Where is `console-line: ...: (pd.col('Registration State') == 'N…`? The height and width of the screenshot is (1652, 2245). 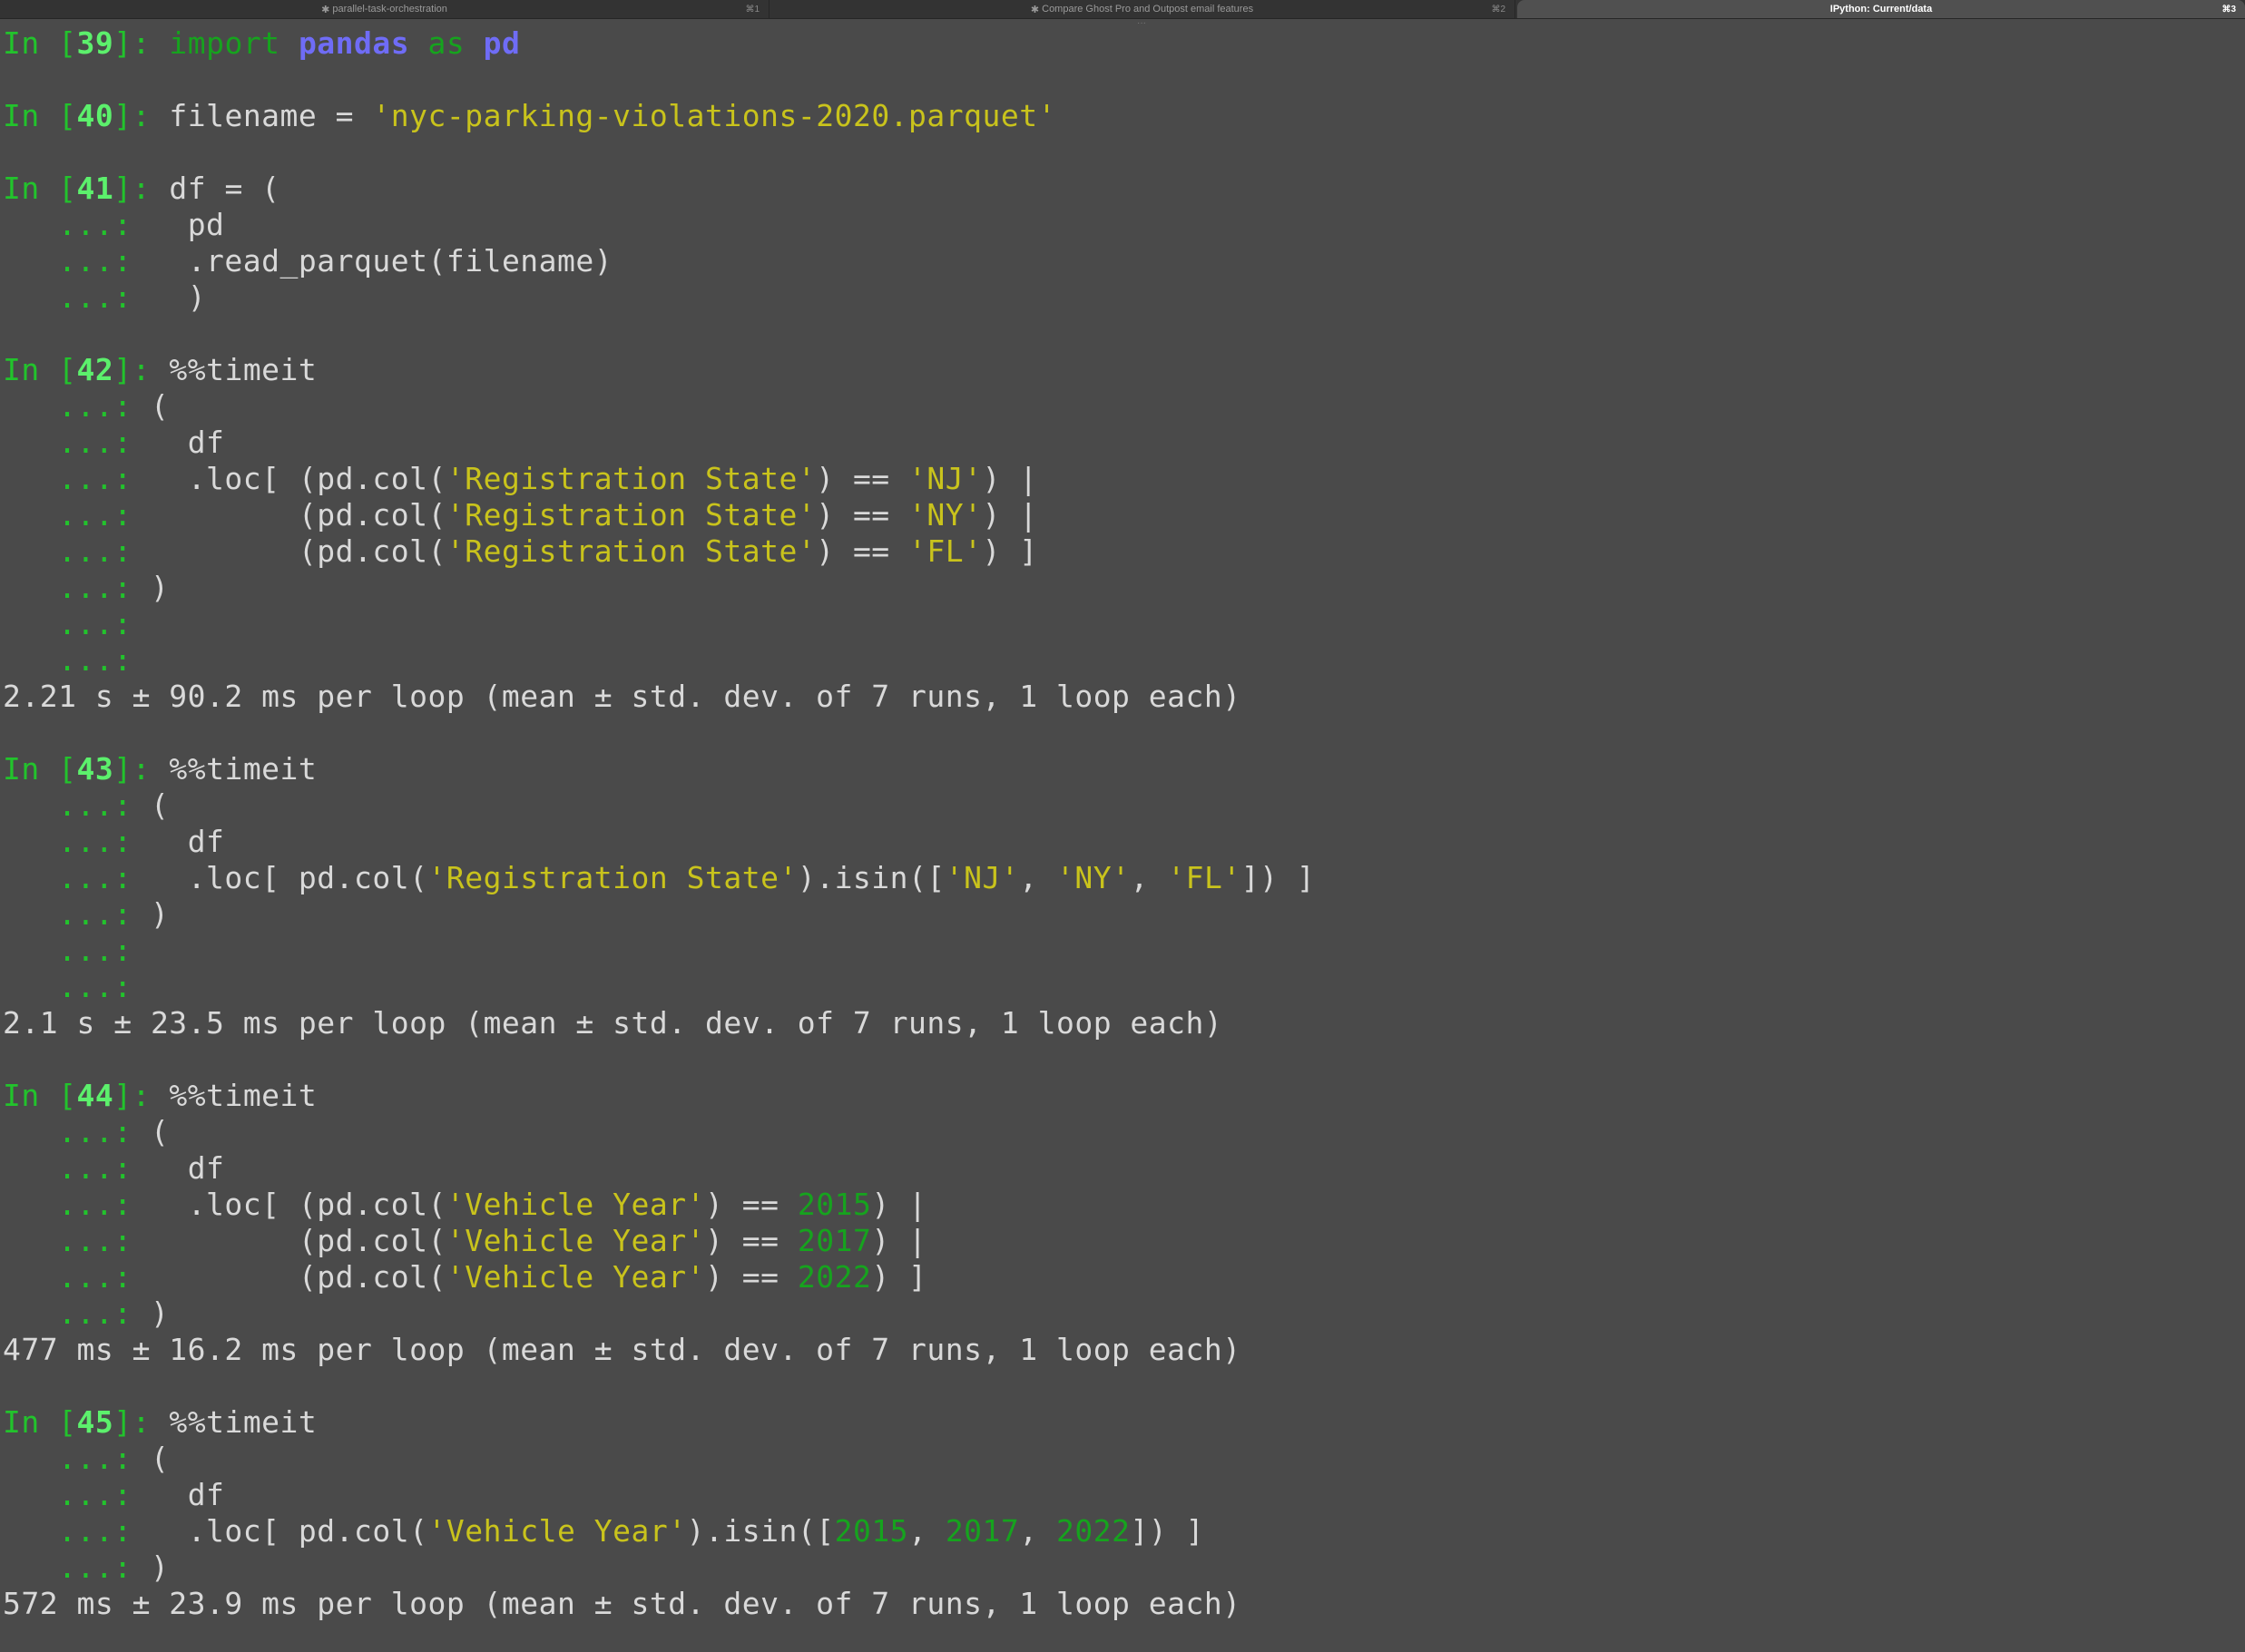
console-line: ...: (pd.col('Registration State') == 'N… is located at coordinates (1119, 515).